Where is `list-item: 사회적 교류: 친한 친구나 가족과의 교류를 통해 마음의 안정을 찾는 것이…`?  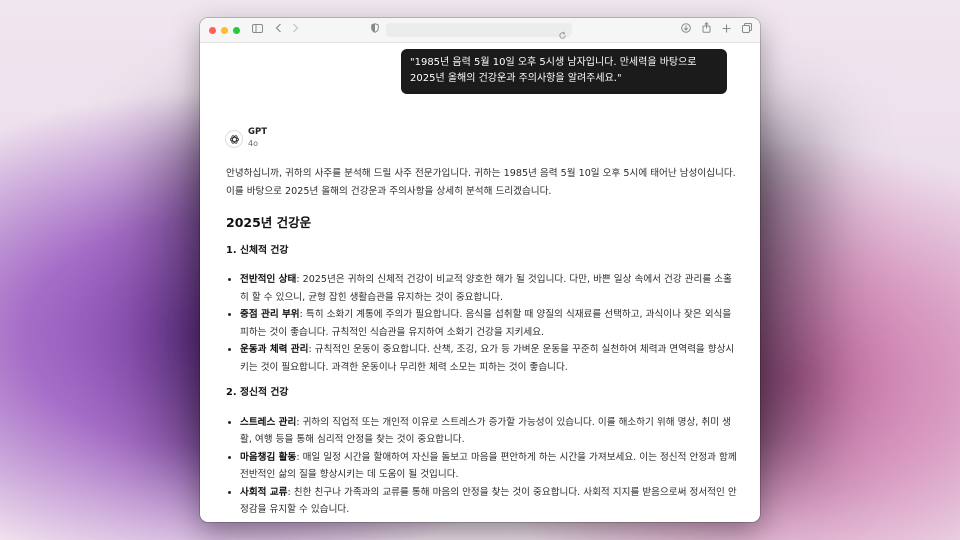
list-item: 사회적 교류: 친한 친구나 가족과의 교류를 통해 마음의 안정을 찾는 것이… is located at coordinates (490, 501).